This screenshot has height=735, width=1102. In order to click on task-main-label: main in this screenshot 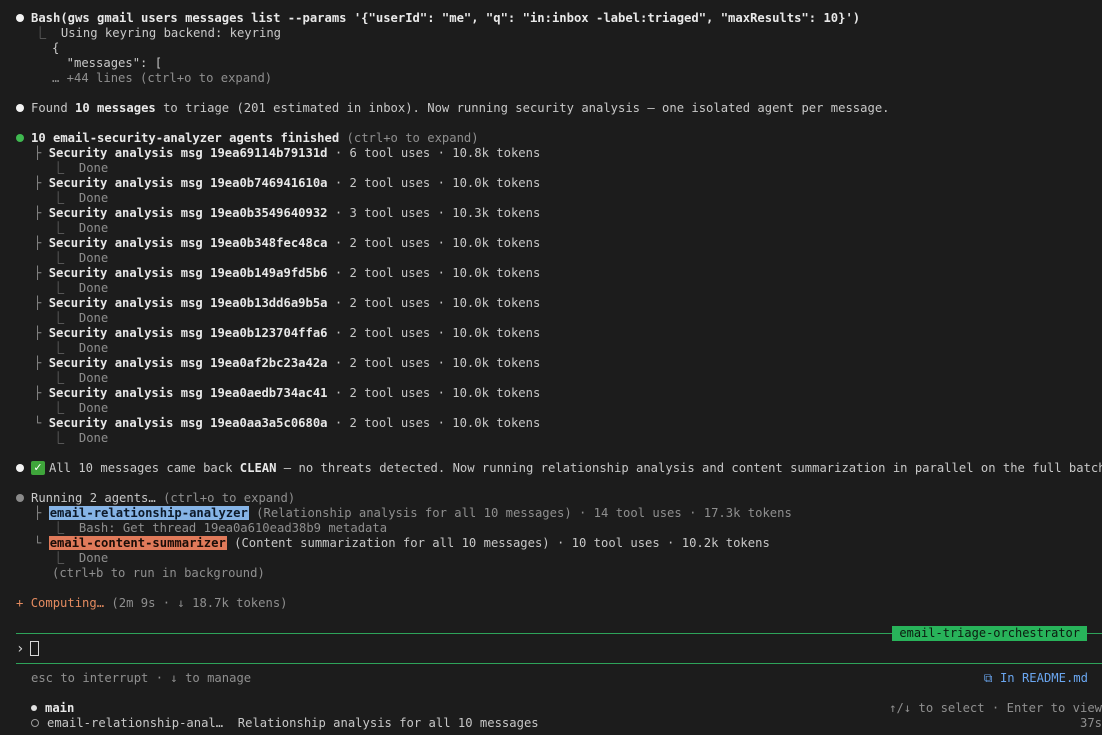, I will do `click(60, 708)`.